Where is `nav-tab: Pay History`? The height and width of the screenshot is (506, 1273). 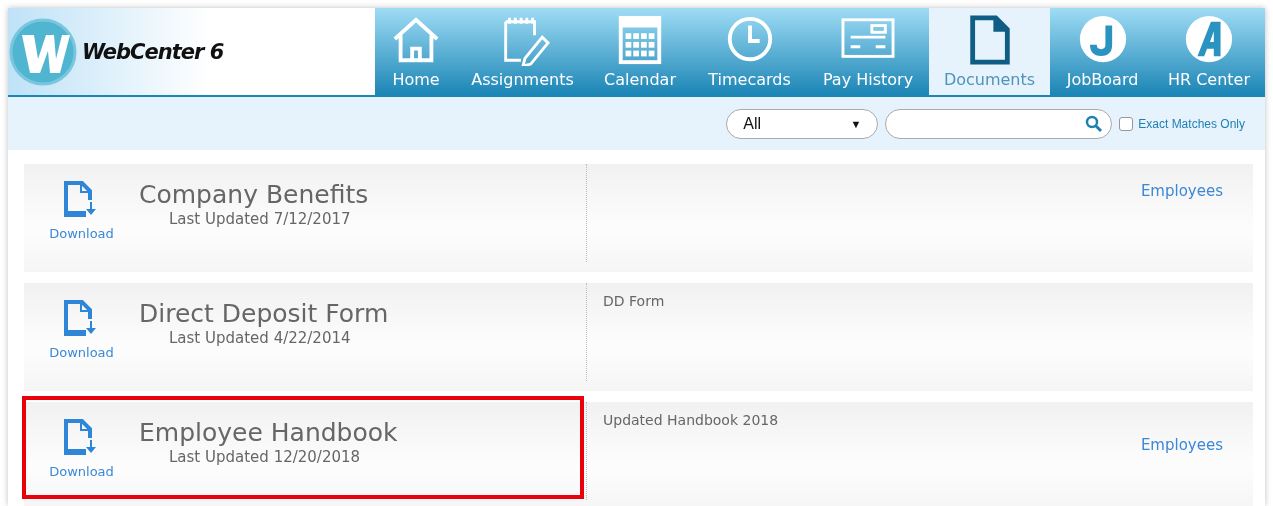 nav-tab: Pay History is located at coordinates (868, 51).